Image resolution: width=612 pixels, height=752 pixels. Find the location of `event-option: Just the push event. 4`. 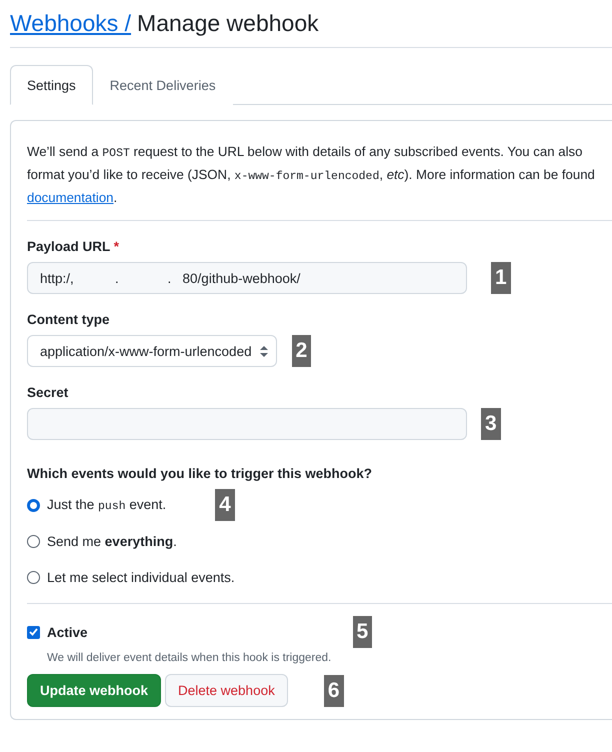

event-option: Just the push event. 4 is located at coordinates (319, 505).